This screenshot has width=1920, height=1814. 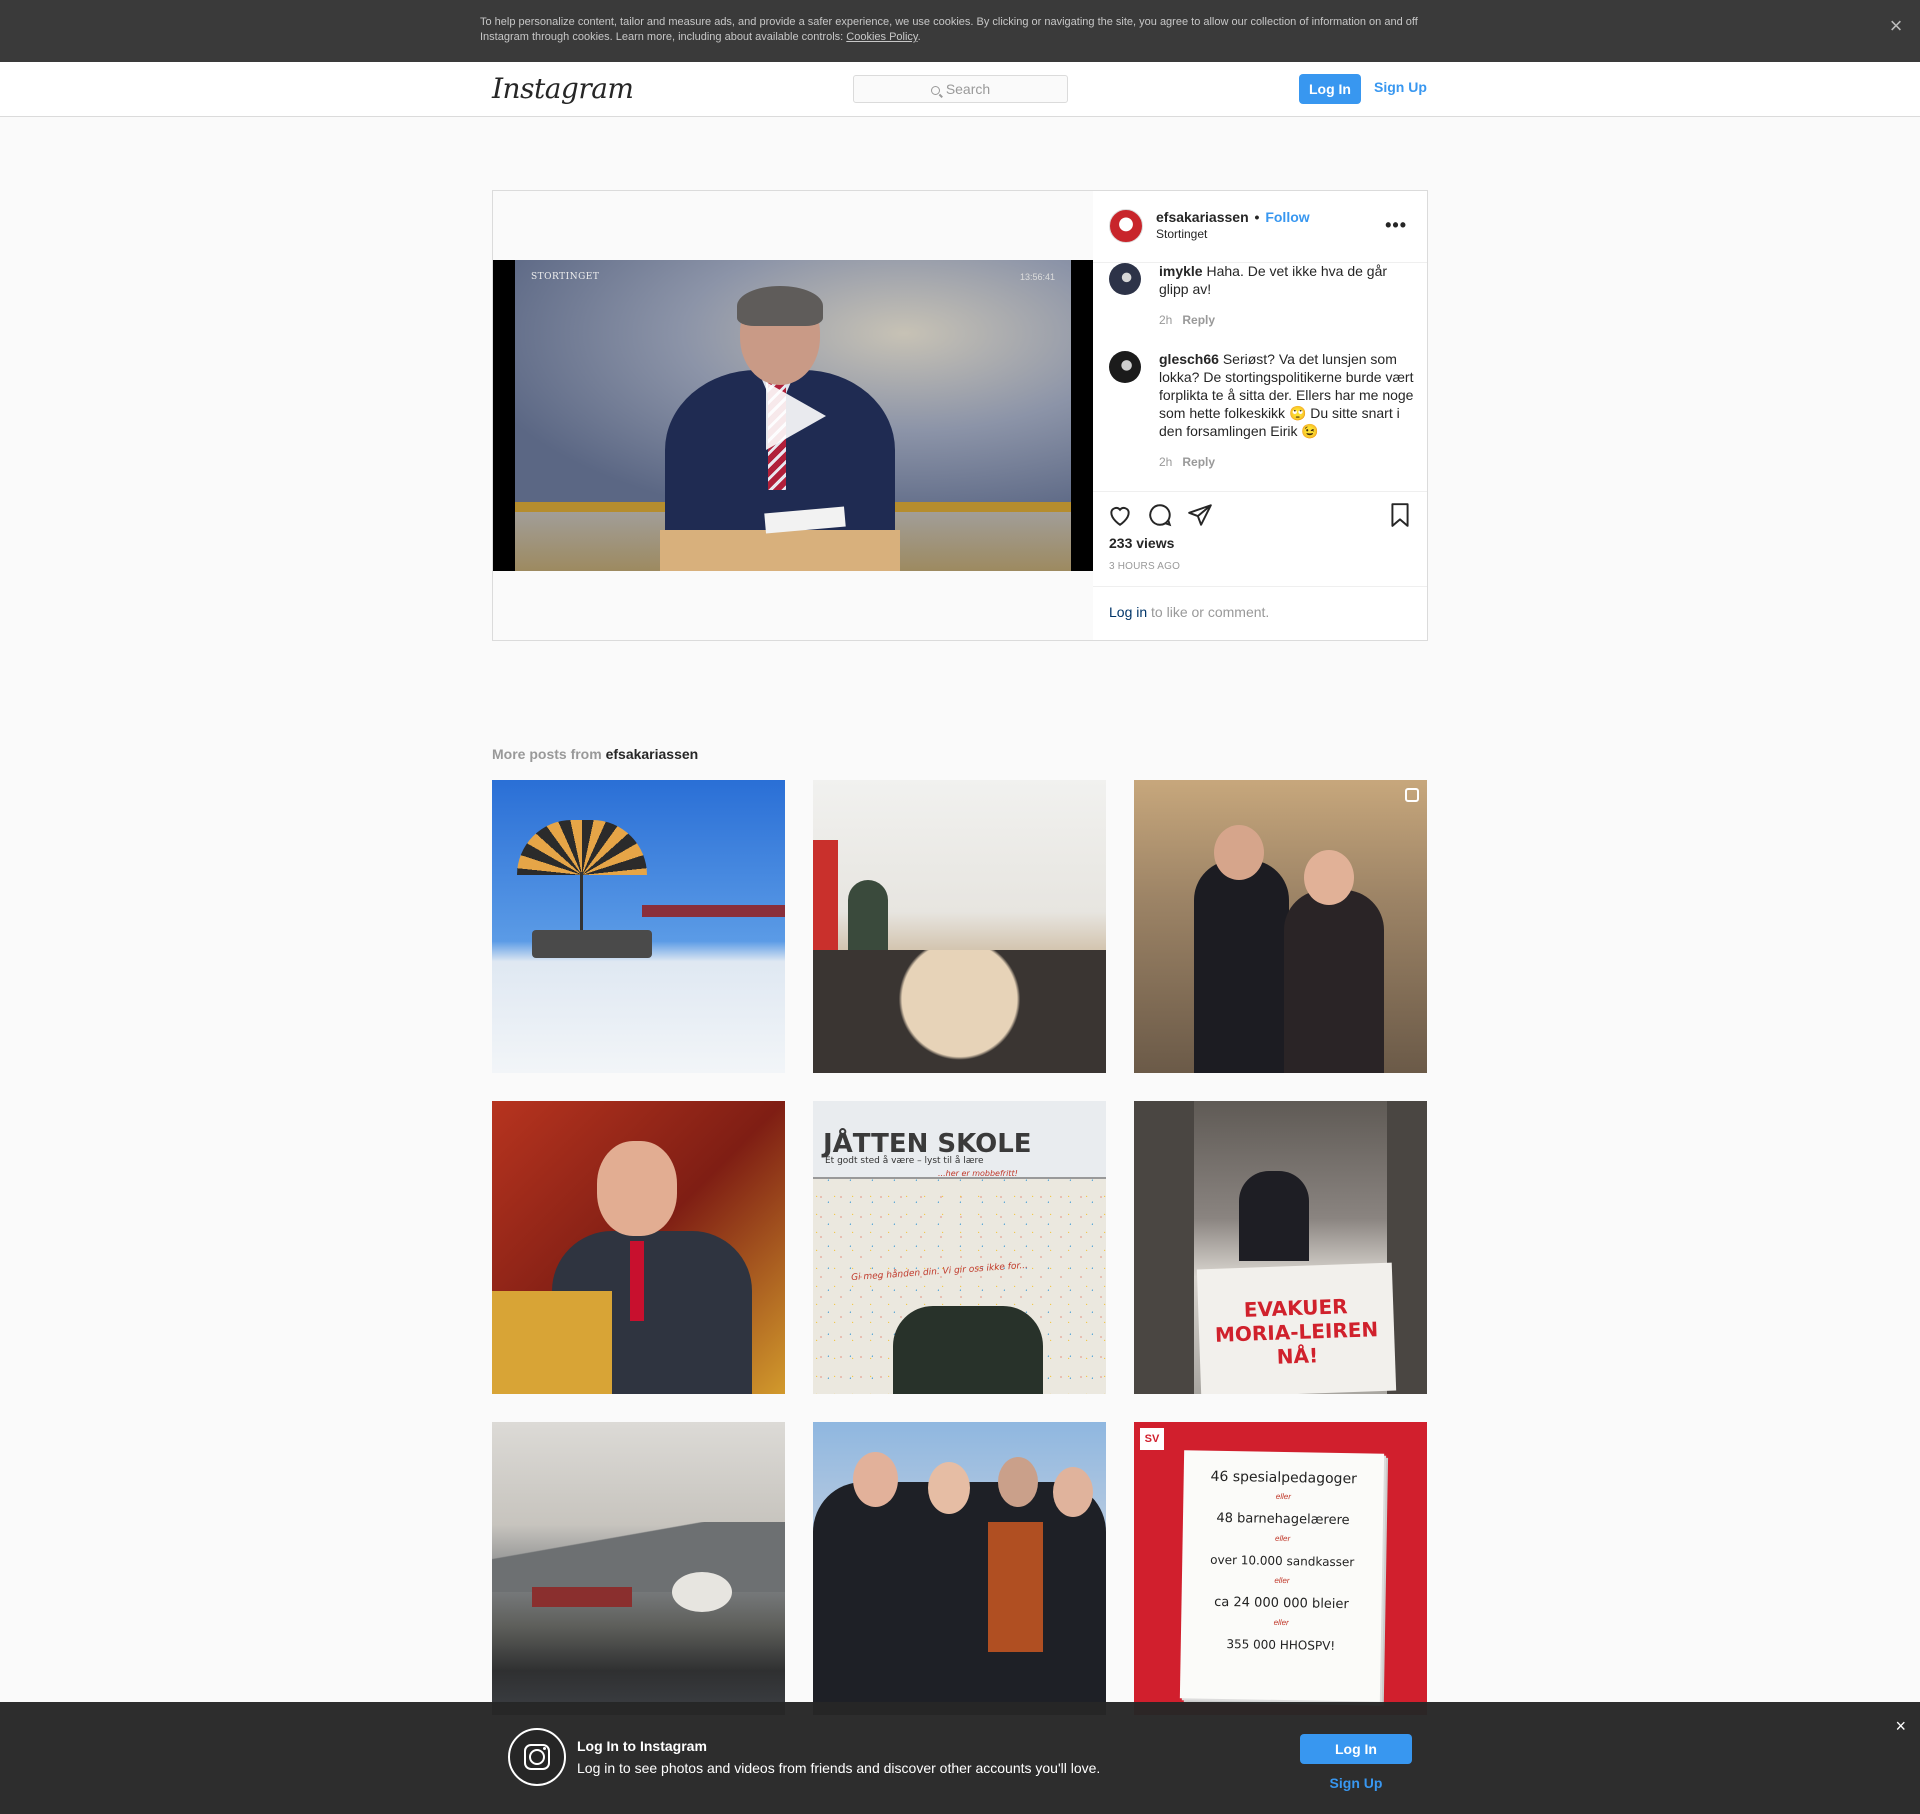 What do you see at coordinates (780, 306) in the screenshot?
I see `speaker-hair` at bounding box center [780, 306].